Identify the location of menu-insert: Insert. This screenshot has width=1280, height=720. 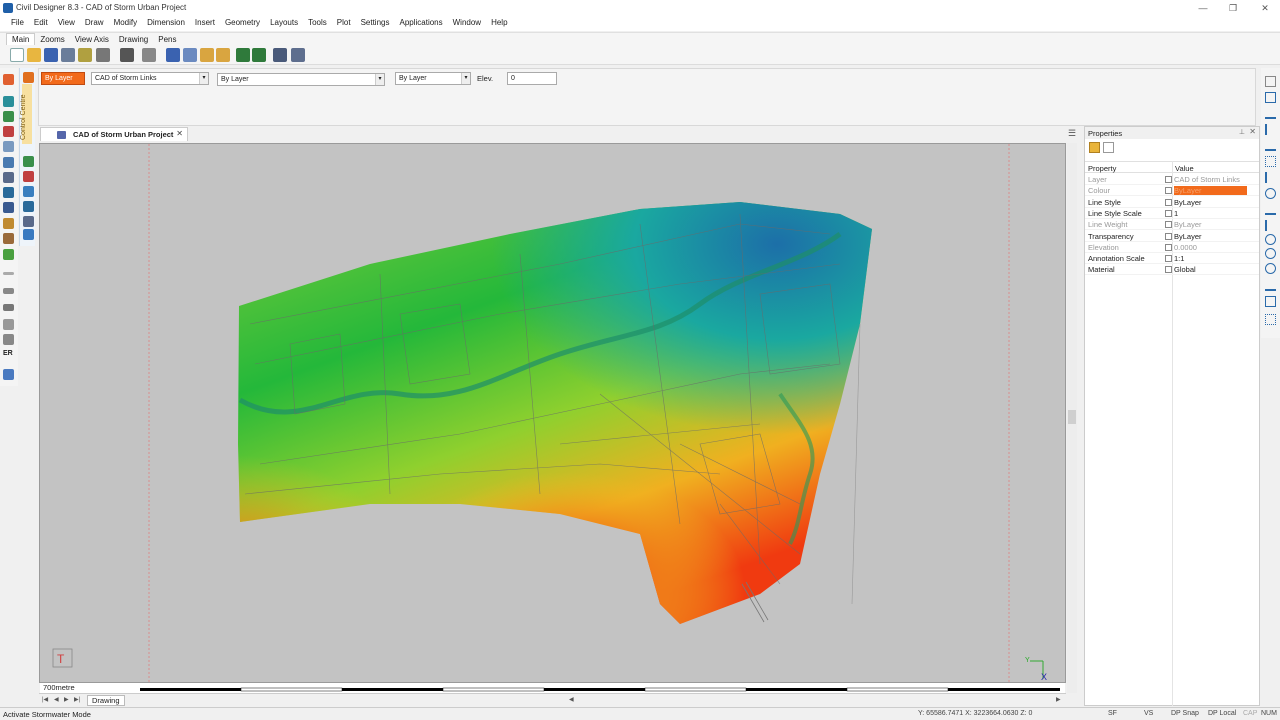
(205, 22).